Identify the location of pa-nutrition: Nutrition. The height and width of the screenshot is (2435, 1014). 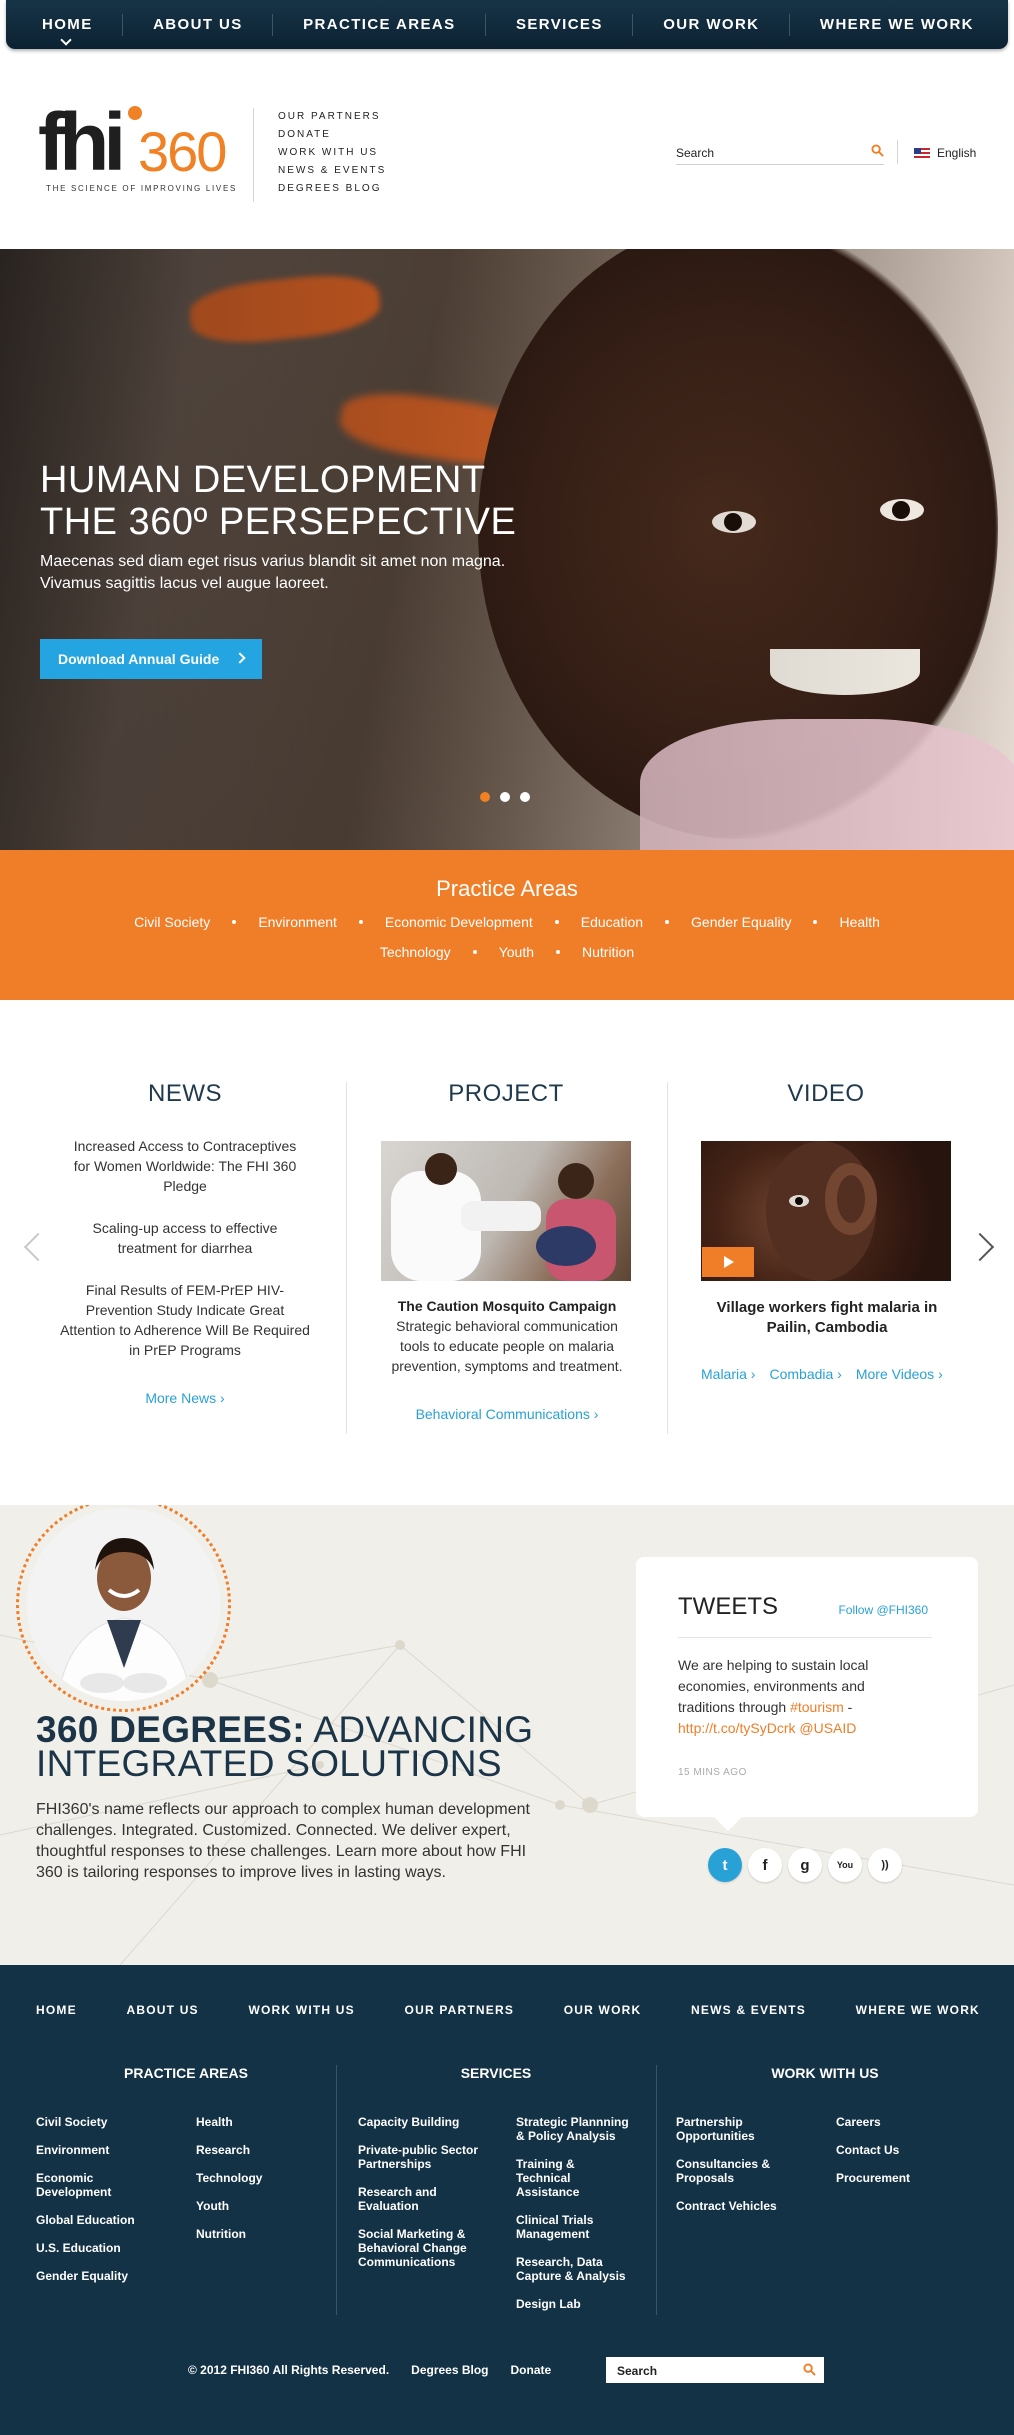
(608, 952).